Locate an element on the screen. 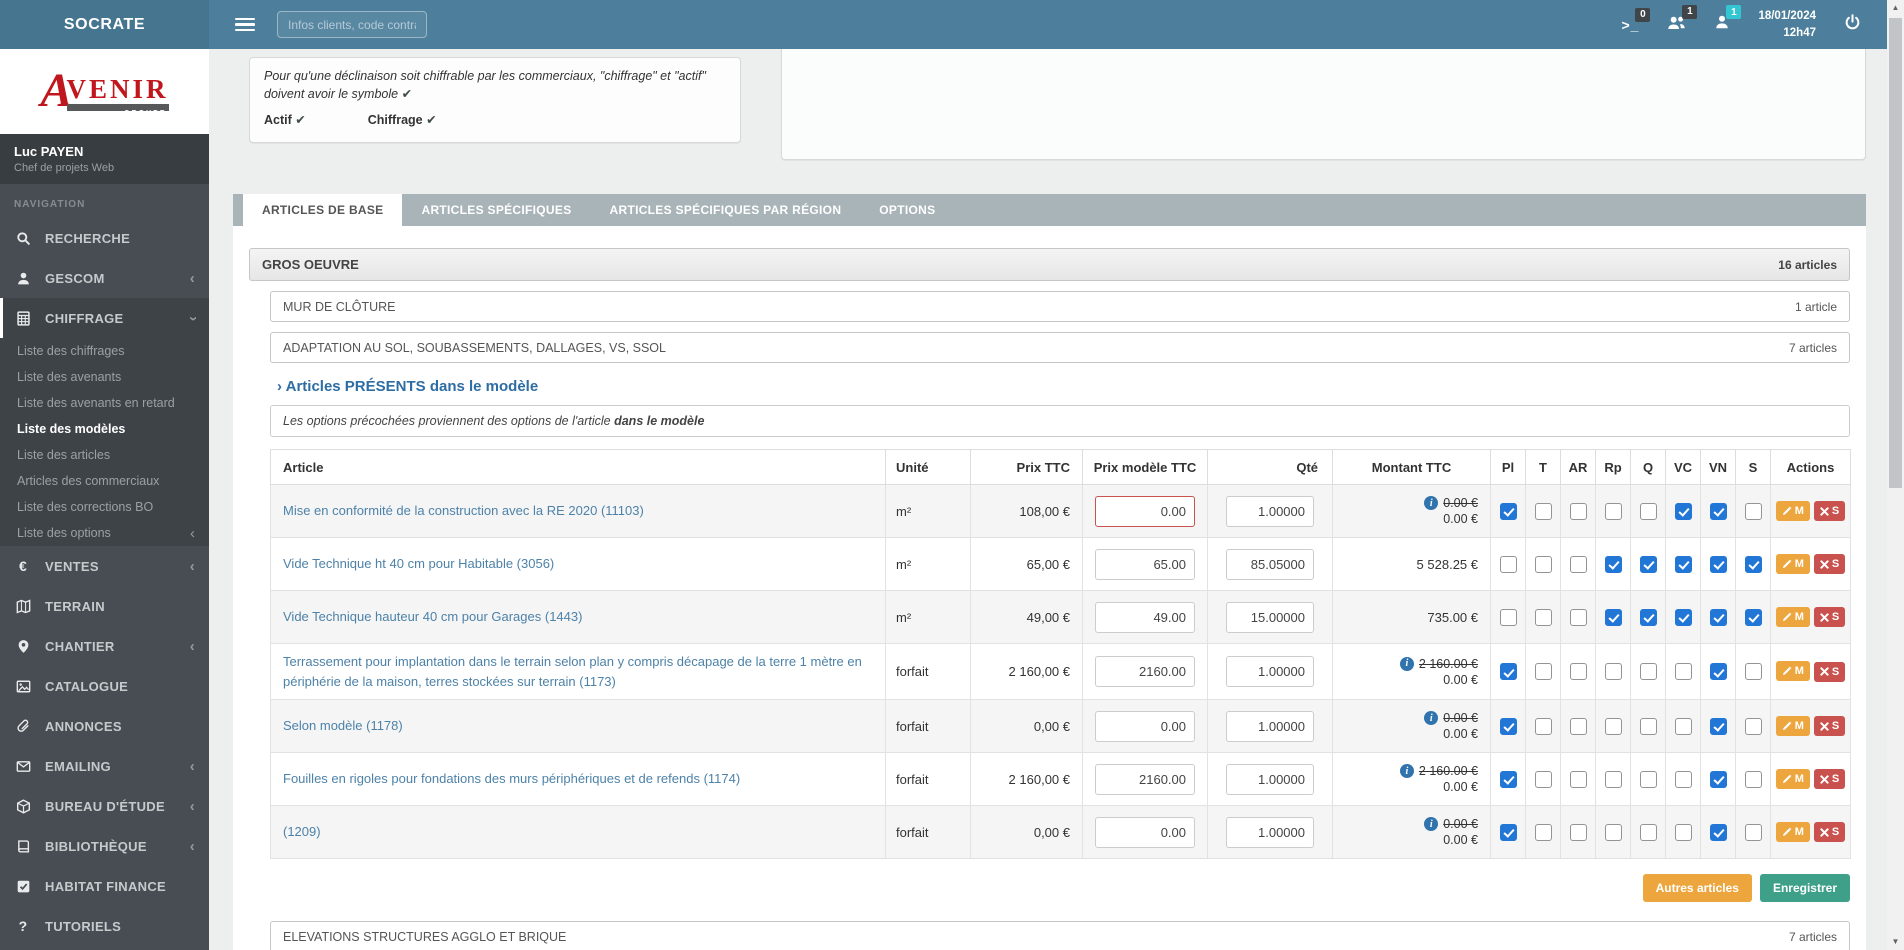  sidebar-subitem-liste-des-corrections-bo: Liste des corrections BO is located at coordinates (104, 507).